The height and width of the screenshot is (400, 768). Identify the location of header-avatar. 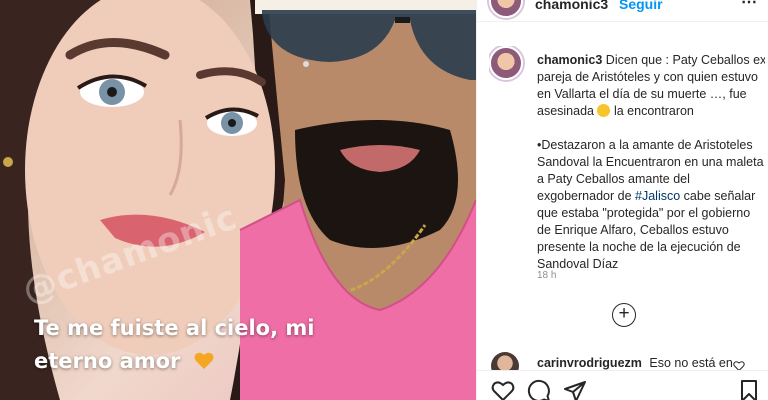
(506, 9).